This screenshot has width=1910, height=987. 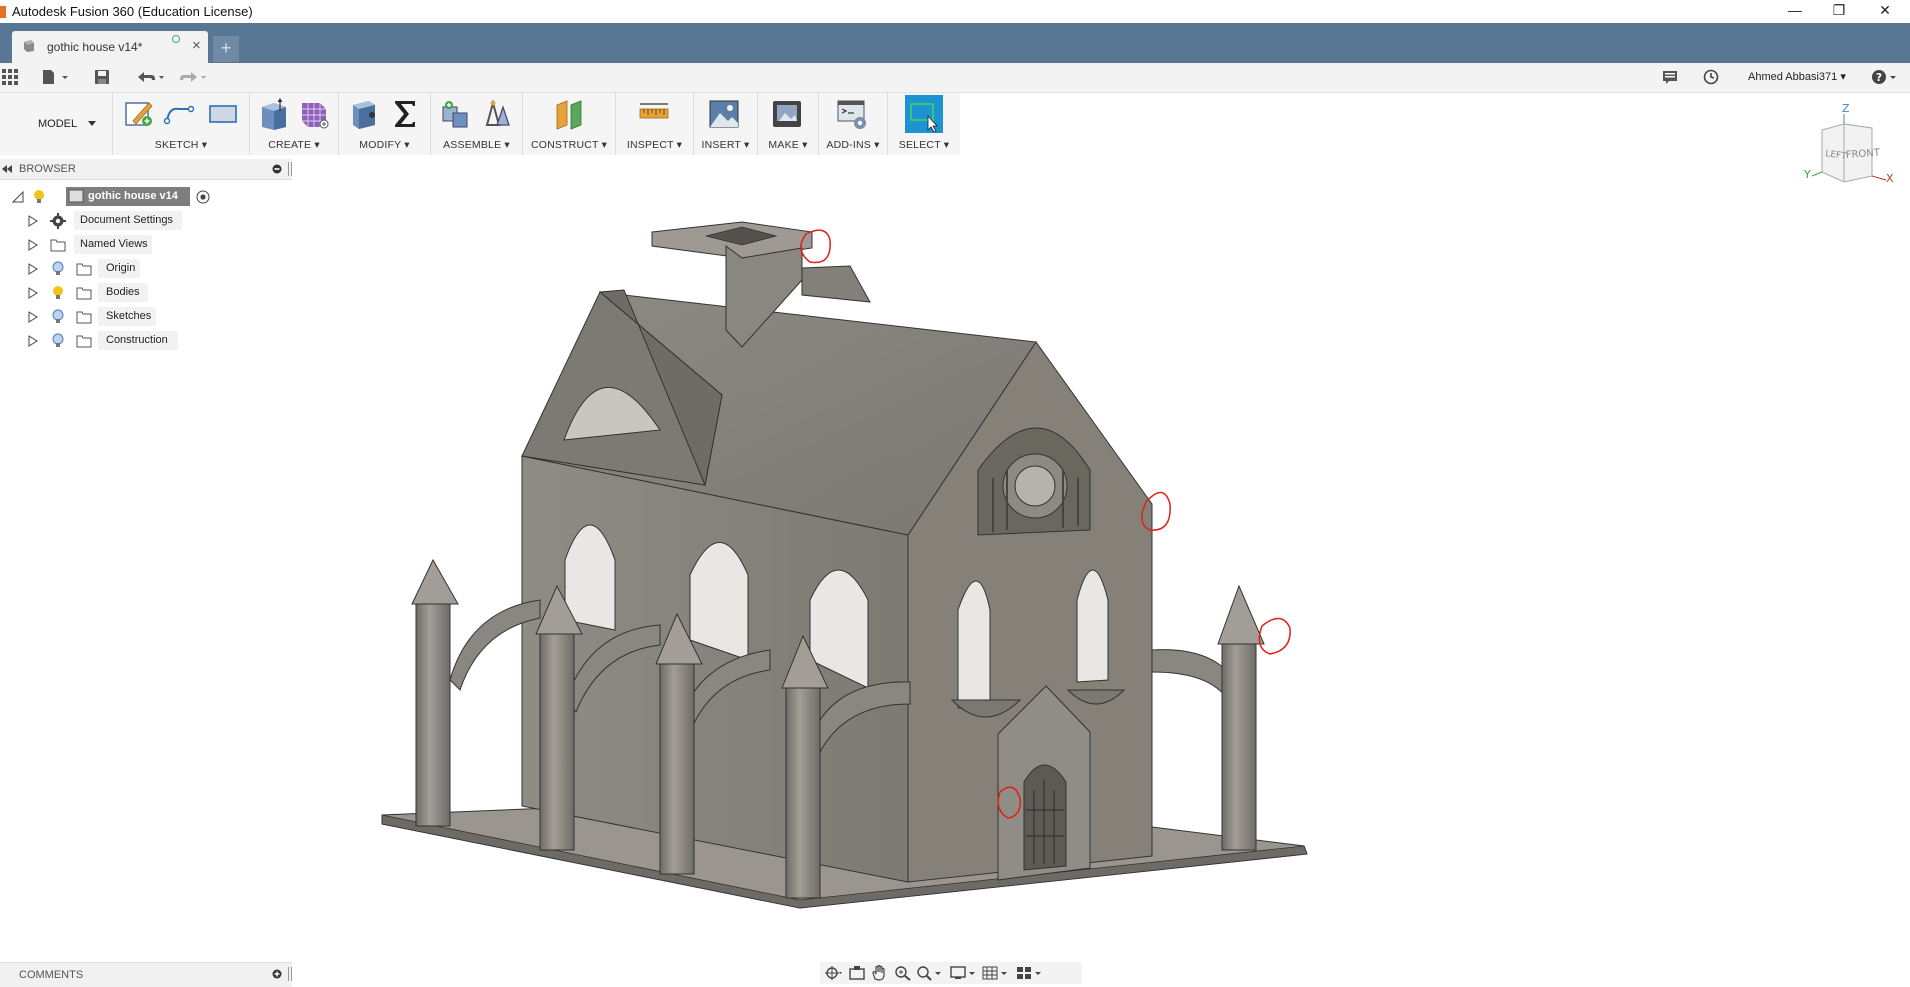 I want to click on measure-icon, so click(x=654, y=114).